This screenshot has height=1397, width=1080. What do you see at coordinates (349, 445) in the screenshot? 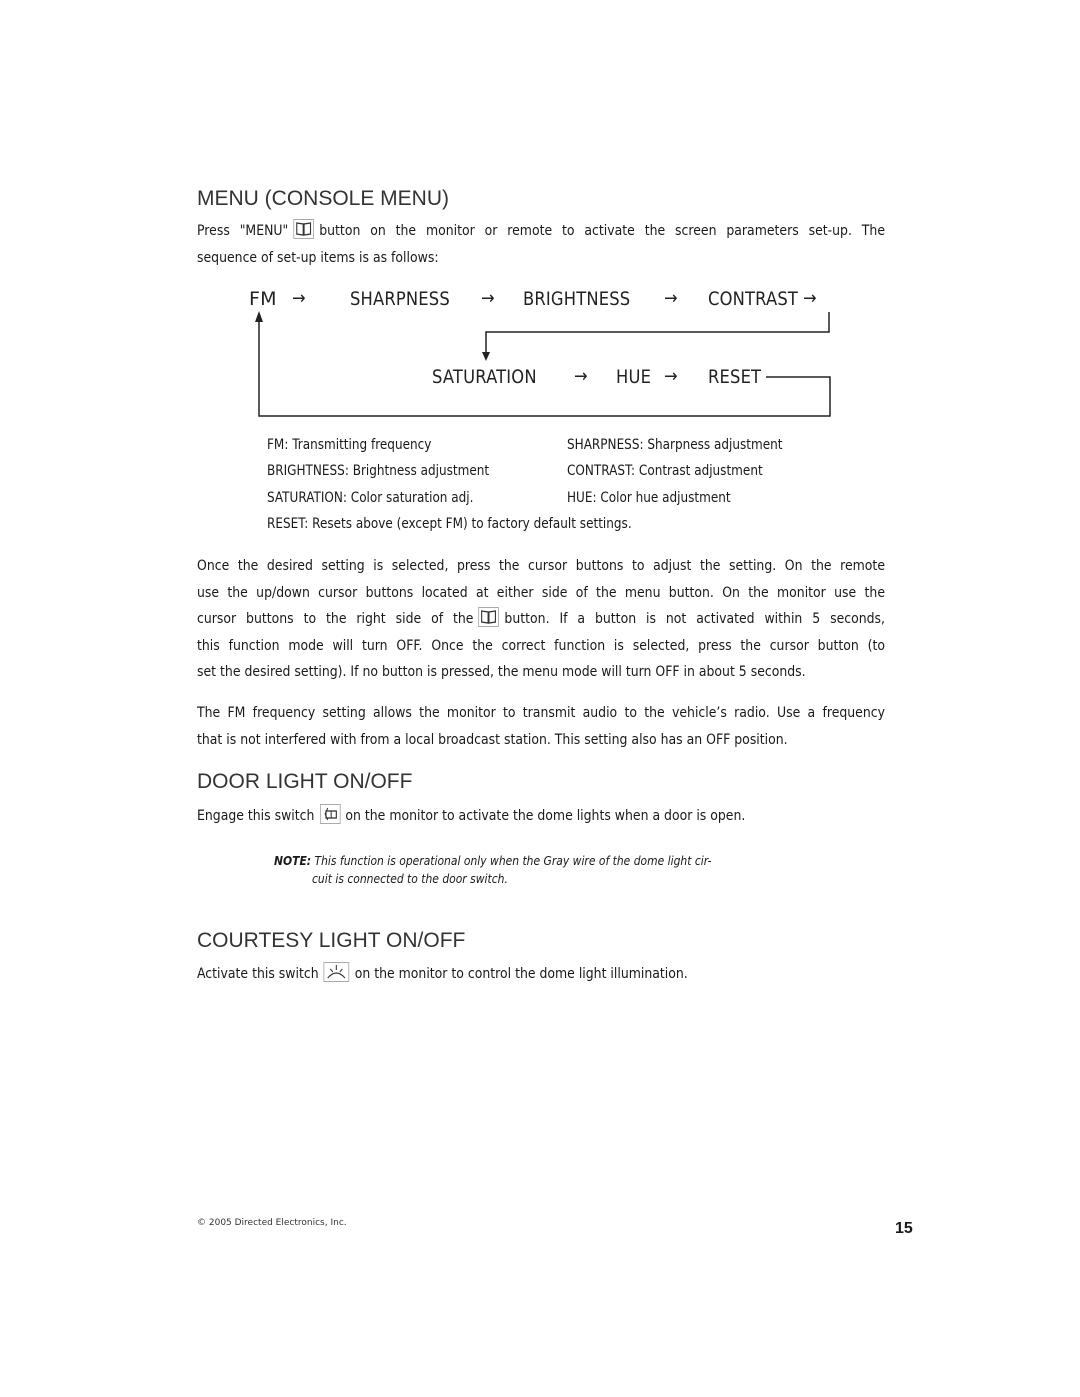
I see `definition-item: FM: Transmitting frequency` at bounding box center [349, 445].